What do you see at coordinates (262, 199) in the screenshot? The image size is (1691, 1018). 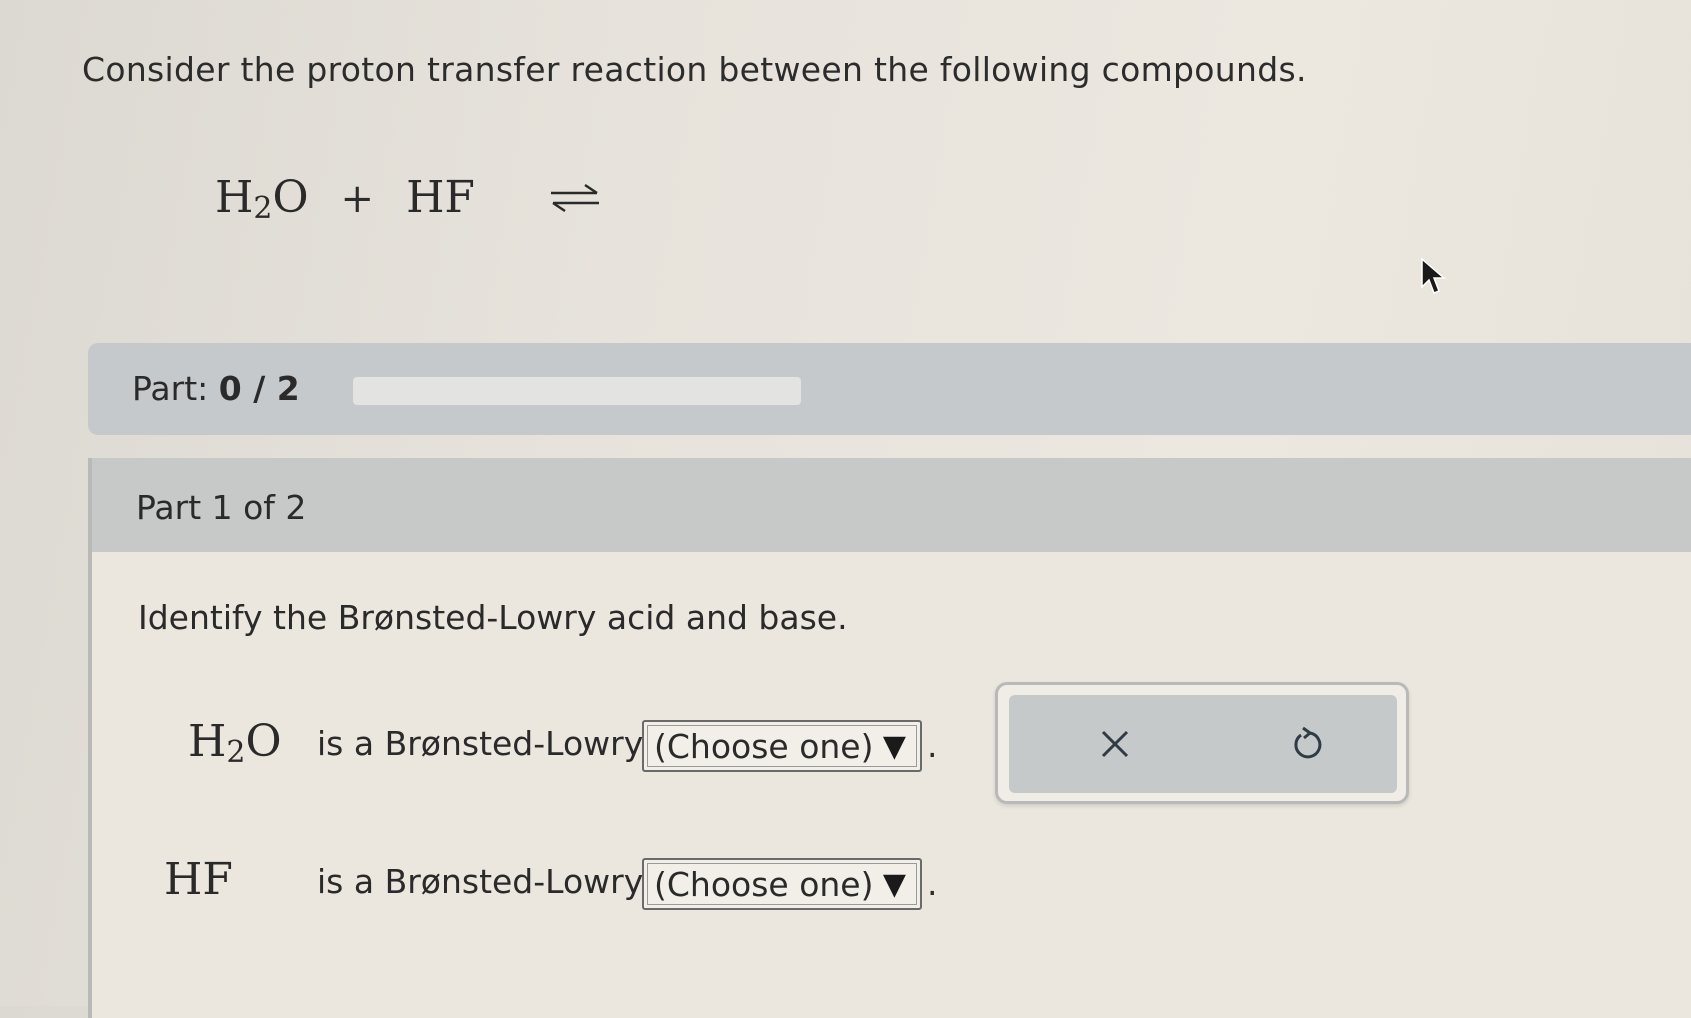 I see `reactant-water: H2O` at bounding box center [262, 199].